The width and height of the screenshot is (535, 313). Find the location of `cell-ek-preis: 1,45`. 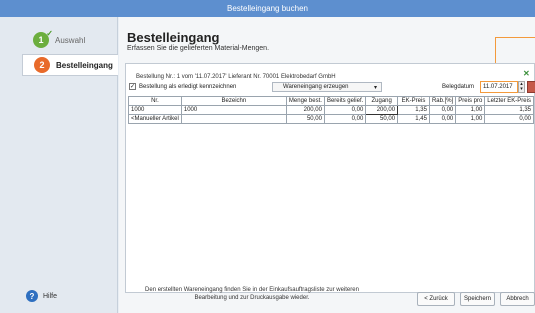

cell-ek-preis: 1,45 is located at coordinates (413, 119).